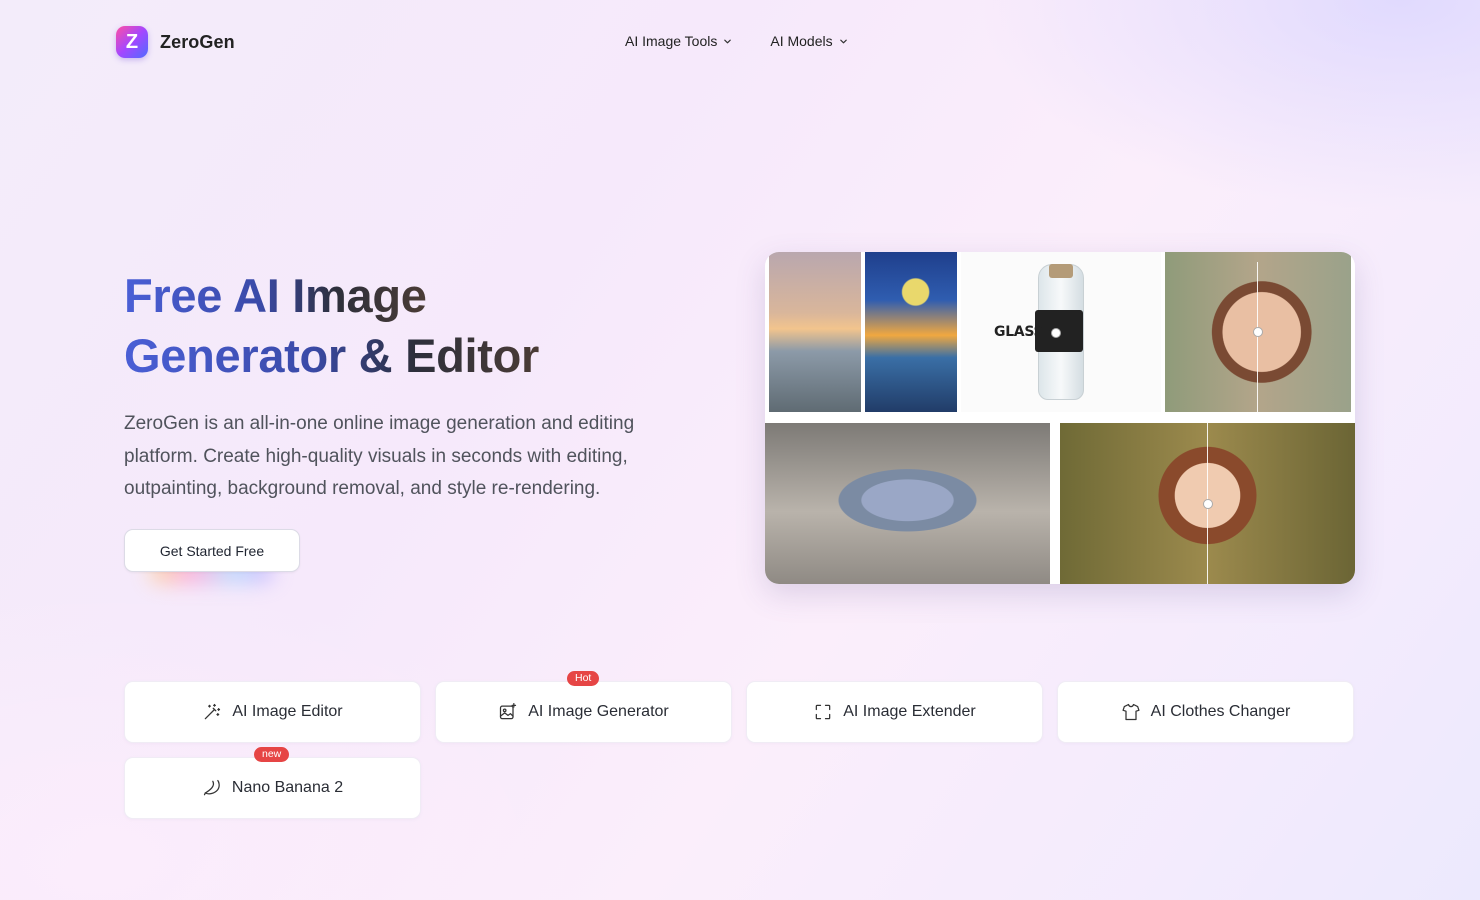  I want to click on tool-label: AI Image Generator, so click(598, 711).